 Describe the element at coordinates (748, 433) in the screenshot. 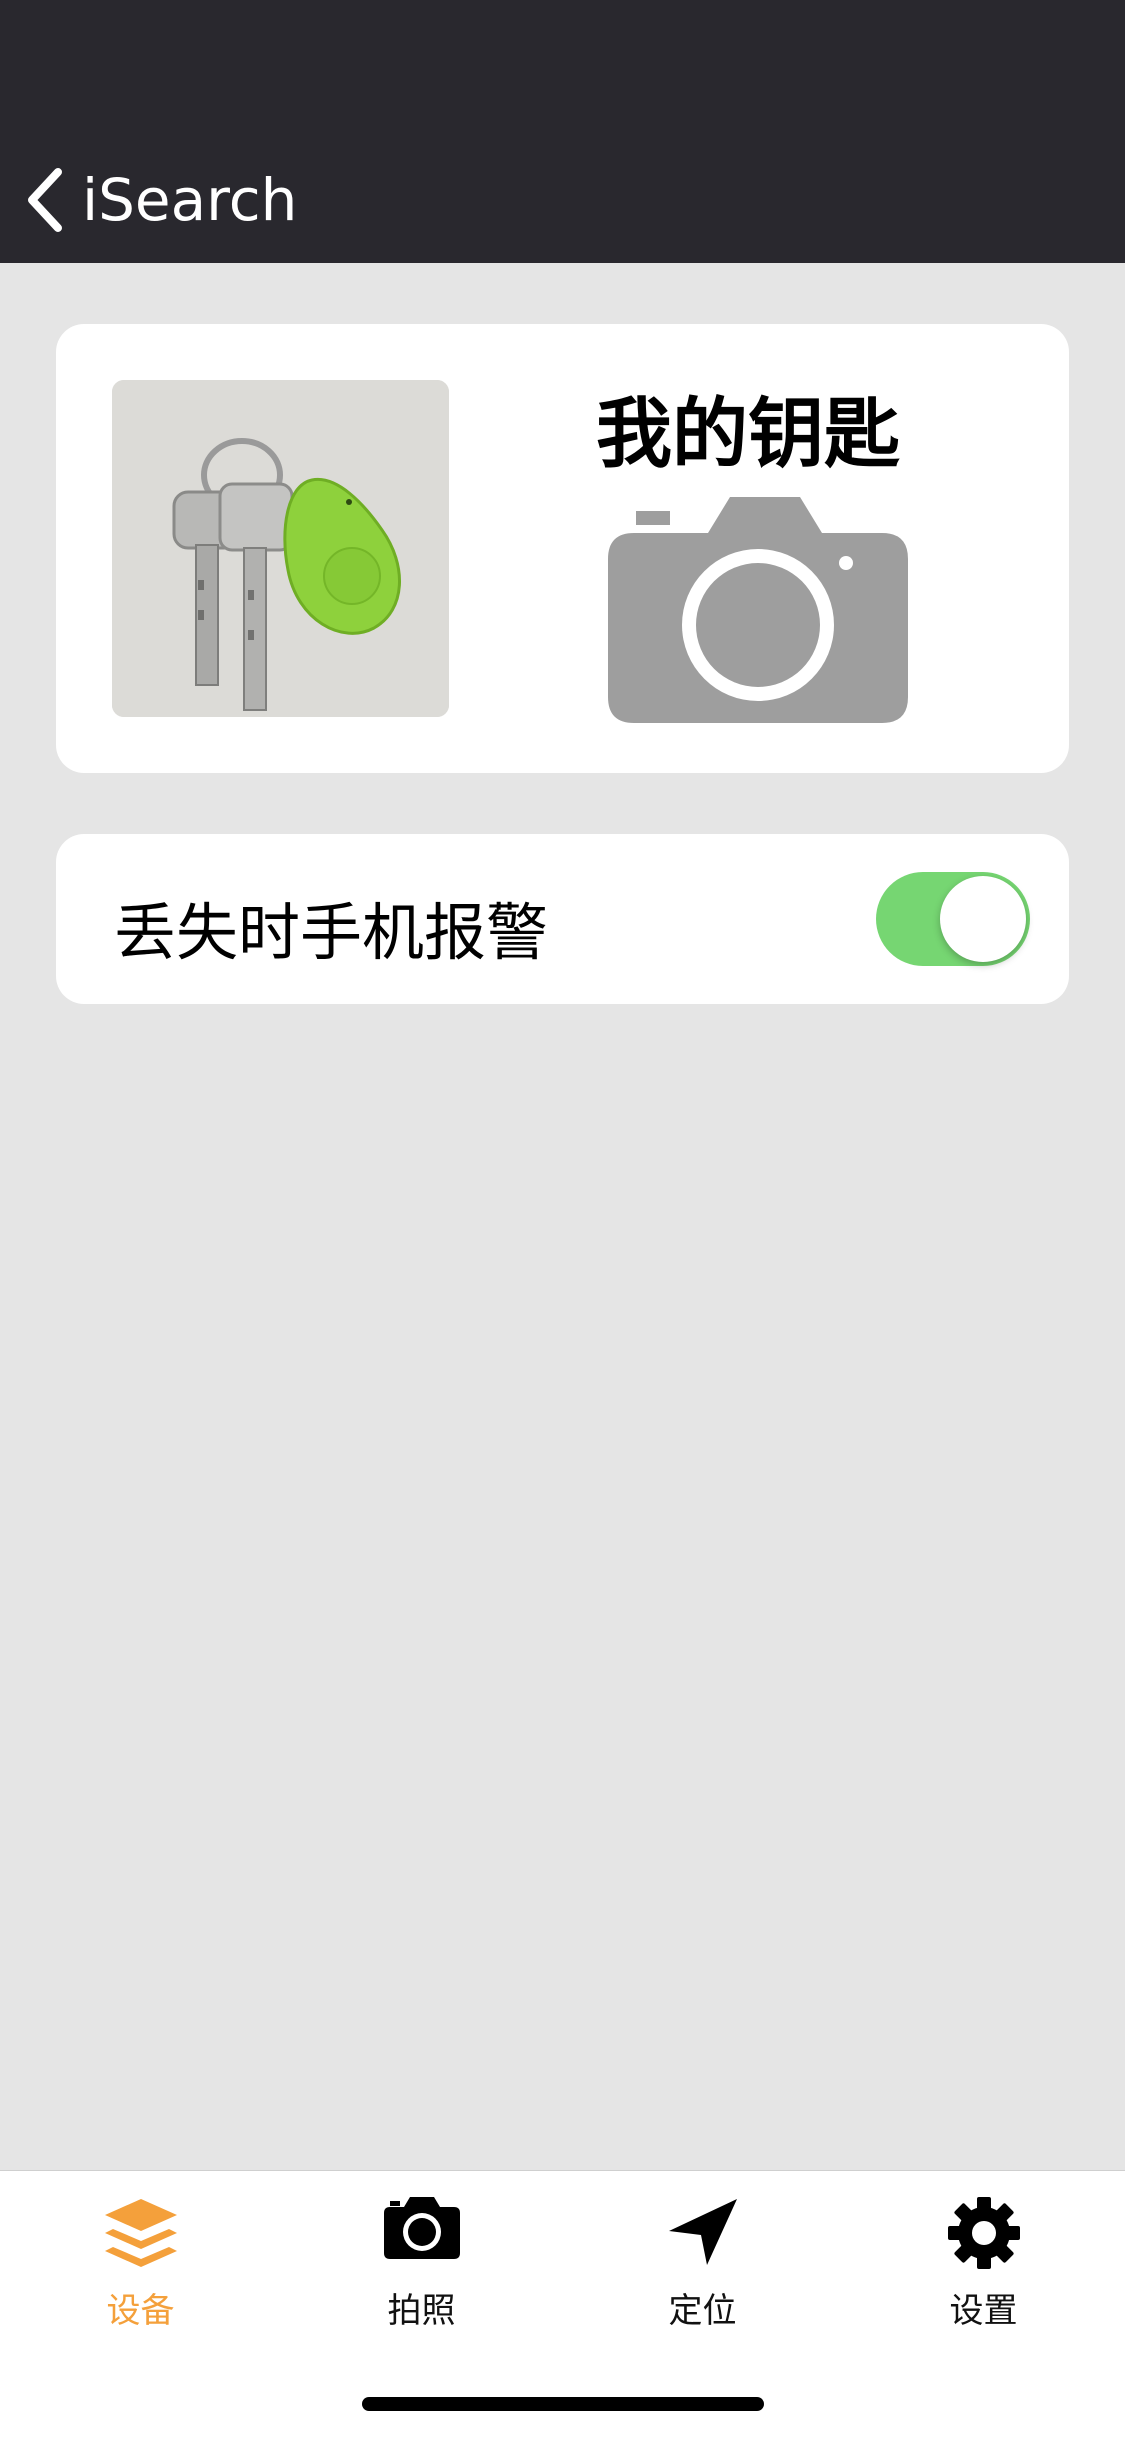

I see `device-name: 我的钥匙` at that location.